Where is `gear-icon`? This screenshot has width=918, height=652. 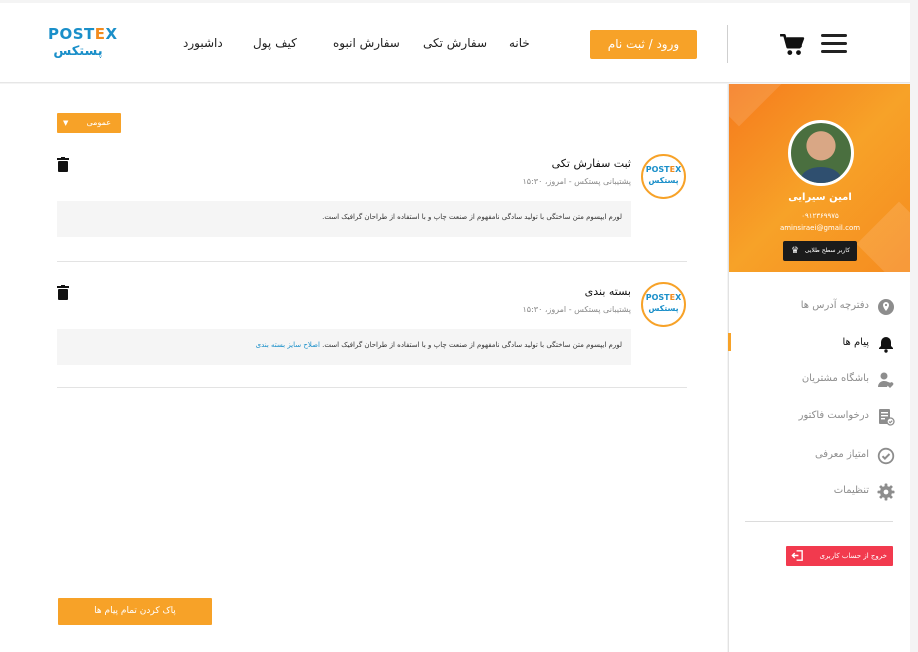 gear-icon is located at coordinates (886, 492).